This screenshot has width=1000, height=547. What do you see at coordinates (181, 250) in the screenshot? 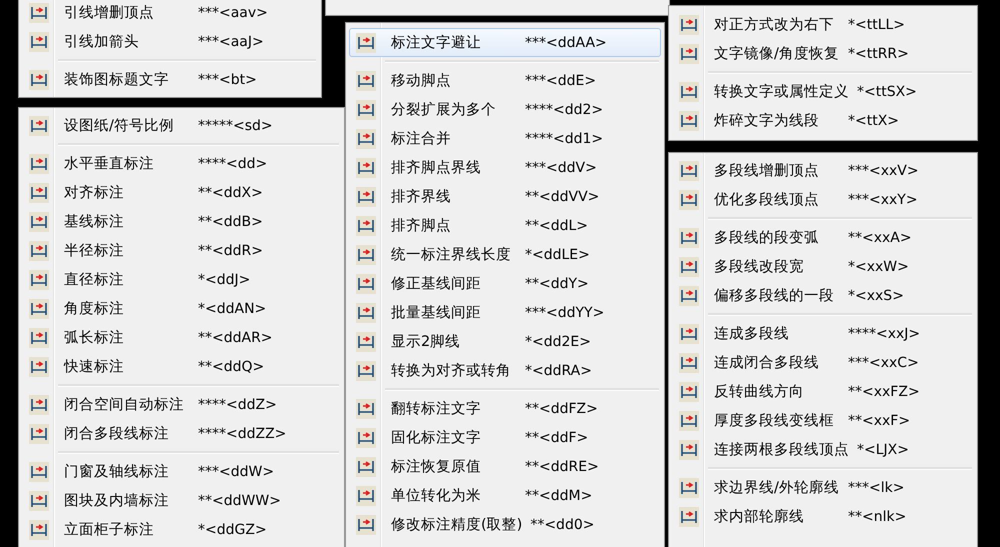
I see `menu-item: 半径标注 **<ddR>` at bounding box center [181, 250].